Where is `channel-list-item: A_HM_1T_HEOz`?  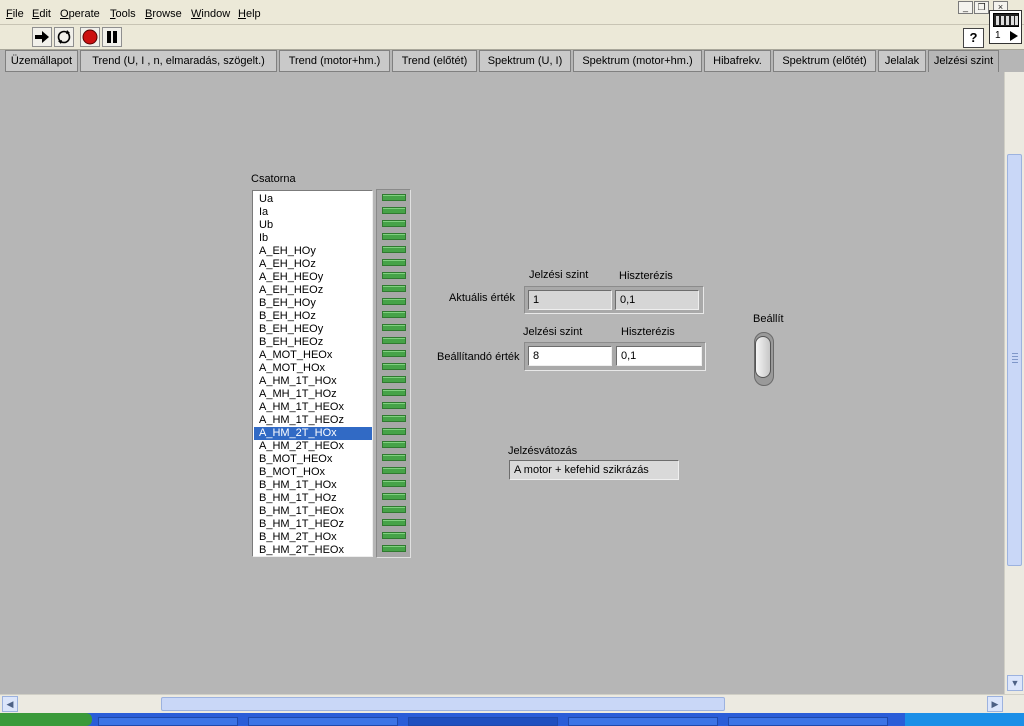
channel-list-item: A_HM_1T_HEOz is located at coordinates (313, 420).